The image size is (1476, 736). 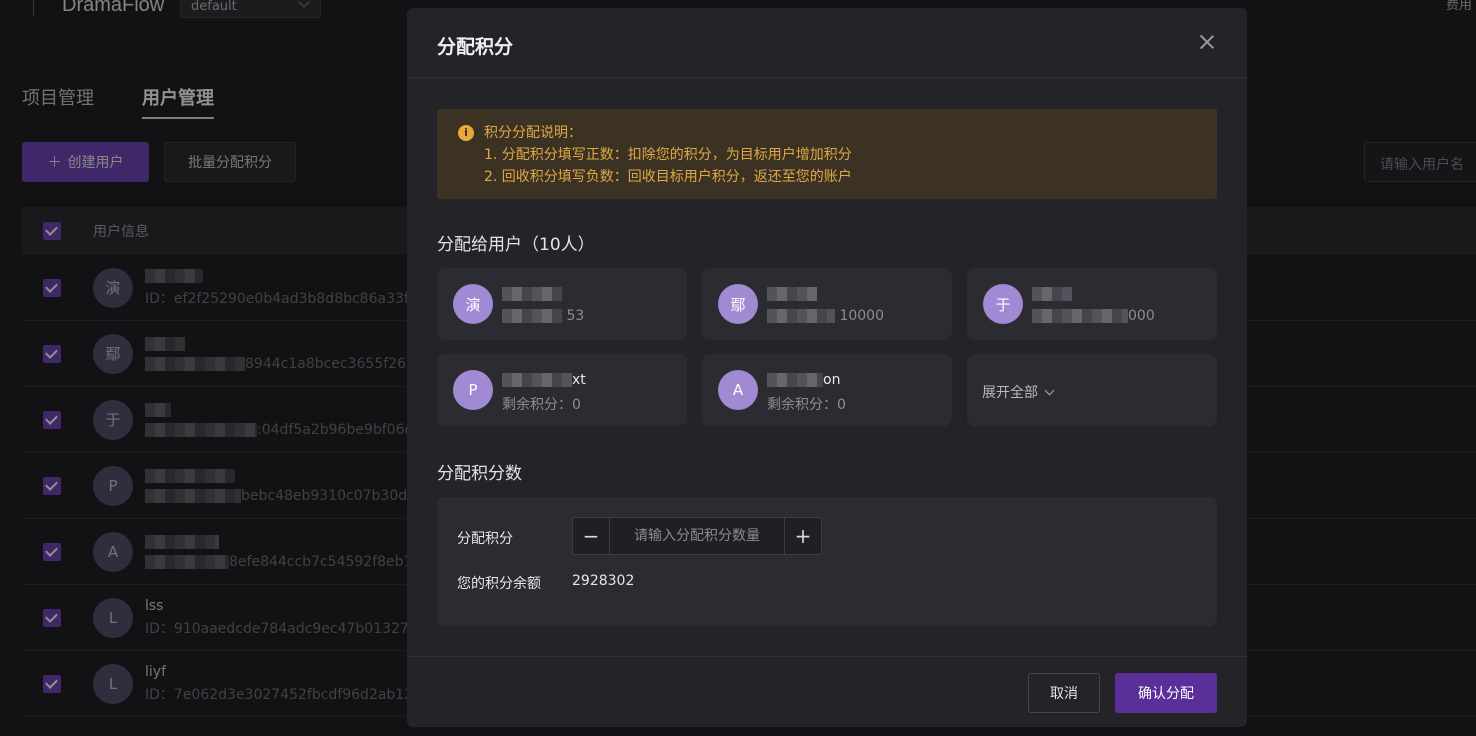 What do you see at coordinates (603, 581) in the screenshot?
I see `balance-value: 2928302` at bounding box center [603, 581].